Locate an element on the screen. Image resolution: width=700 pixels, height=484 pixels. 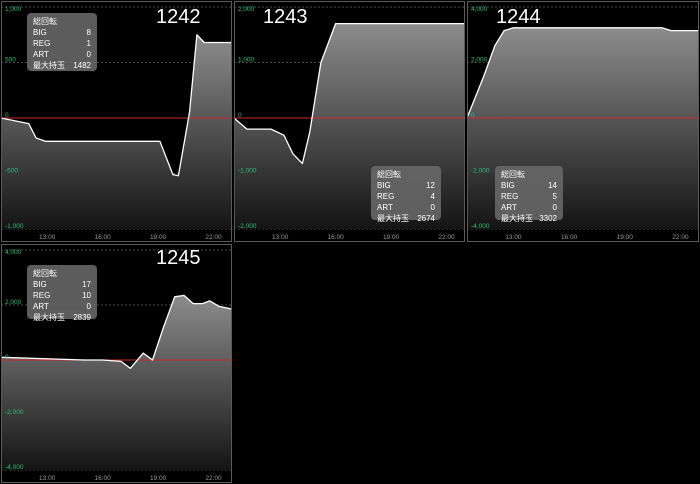
stats-box: 総回転 BIG 12 REG 4 ART 0 最大持玉 2674 is located at coordinates (406, 194).